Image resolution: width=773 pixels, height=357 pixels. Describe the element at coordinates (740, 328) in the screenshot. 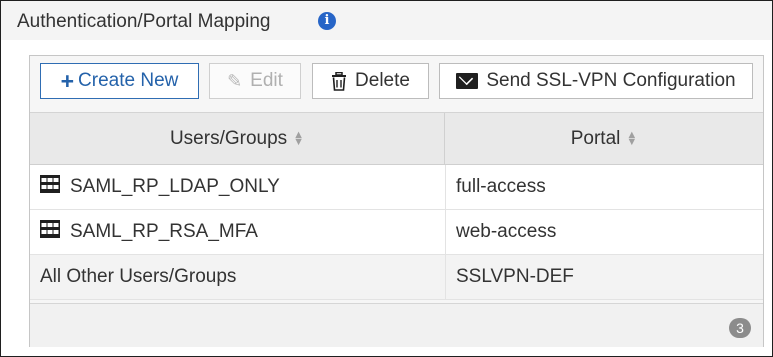

I see `row-count-badge: 3` at that location.